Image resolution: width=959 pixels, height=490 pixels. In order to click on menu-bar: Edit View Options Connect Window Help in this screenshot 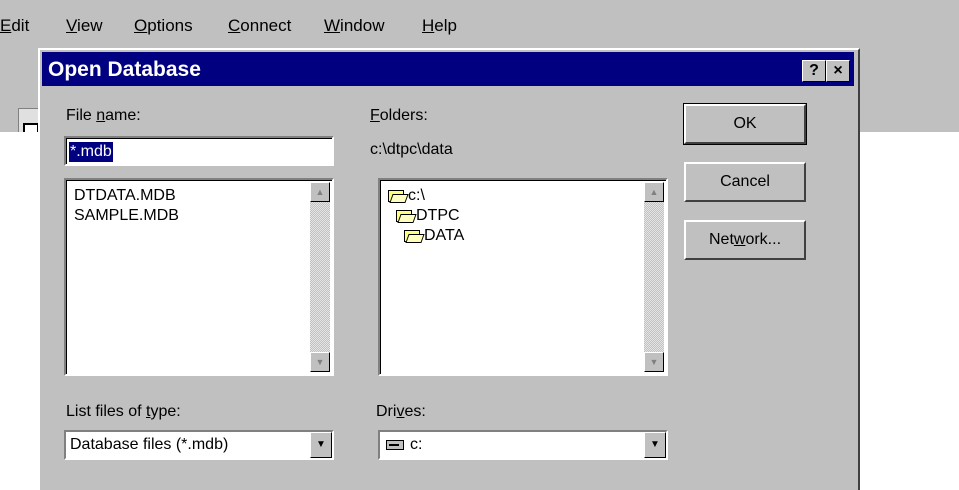, I will do `click(479, 20)`.